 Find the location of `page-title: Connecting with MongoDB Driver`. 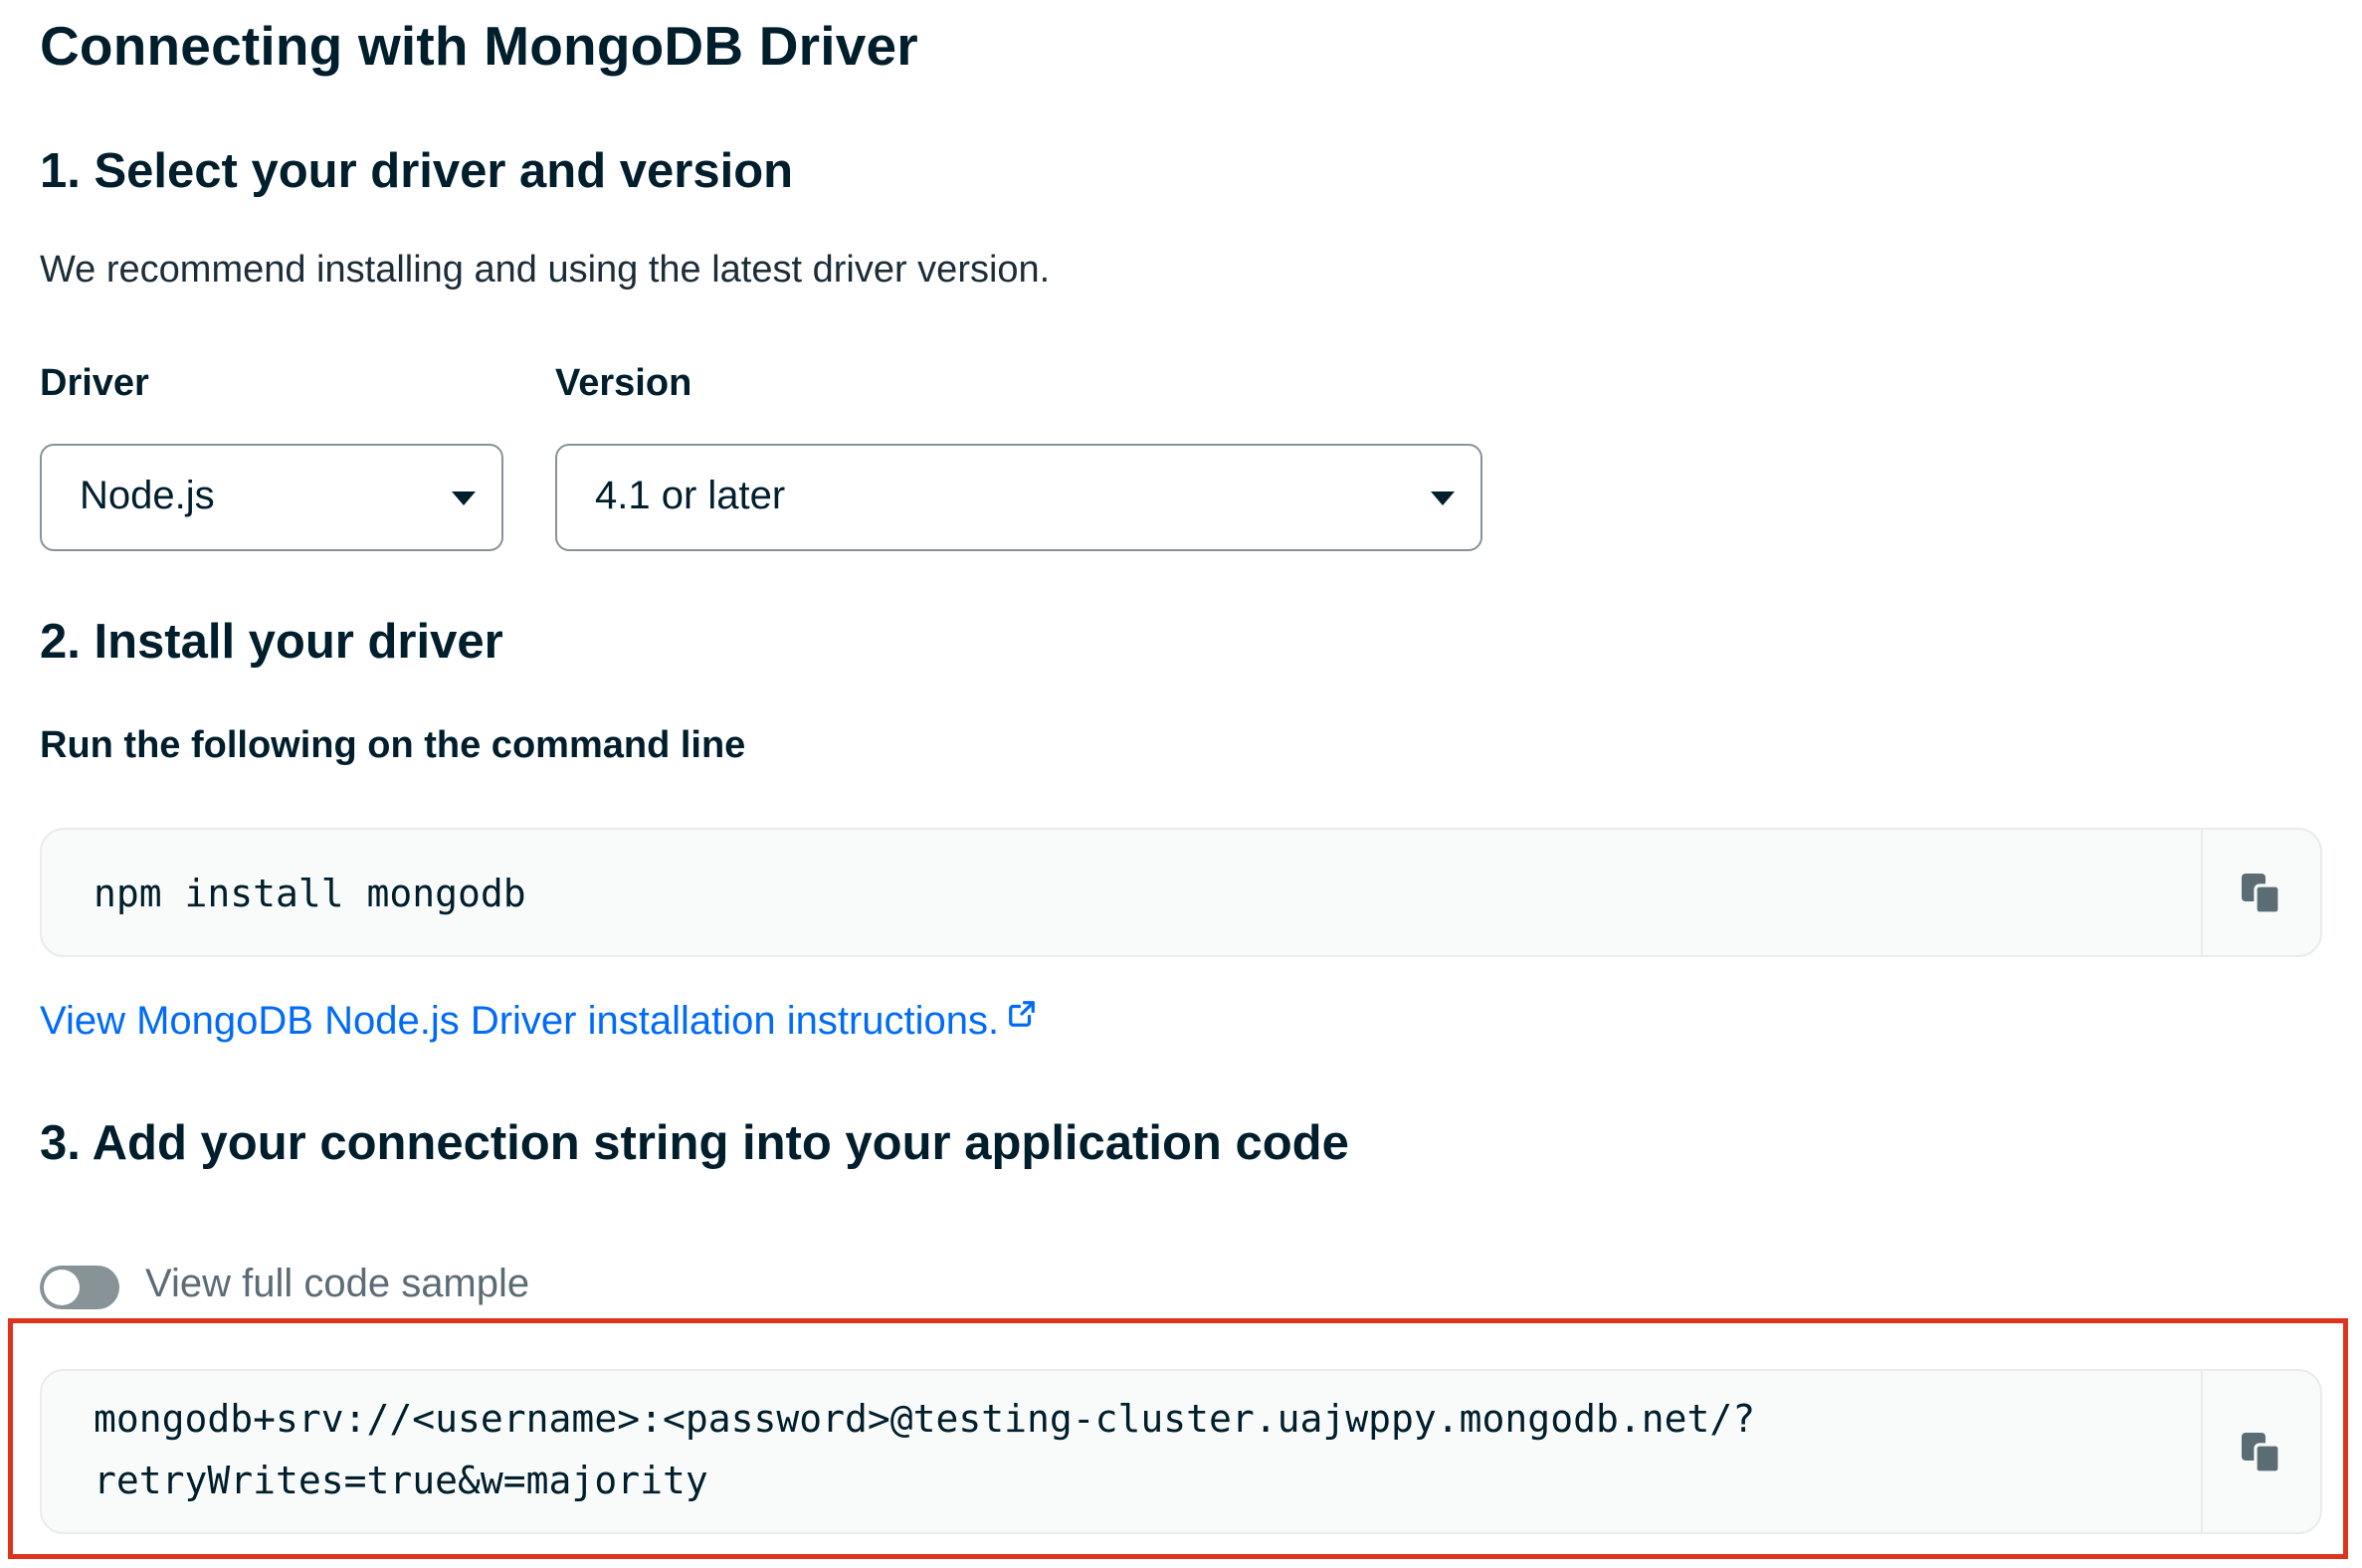

page-title: Connecting with MongoDB Driver is located at coordinates (479, 46).